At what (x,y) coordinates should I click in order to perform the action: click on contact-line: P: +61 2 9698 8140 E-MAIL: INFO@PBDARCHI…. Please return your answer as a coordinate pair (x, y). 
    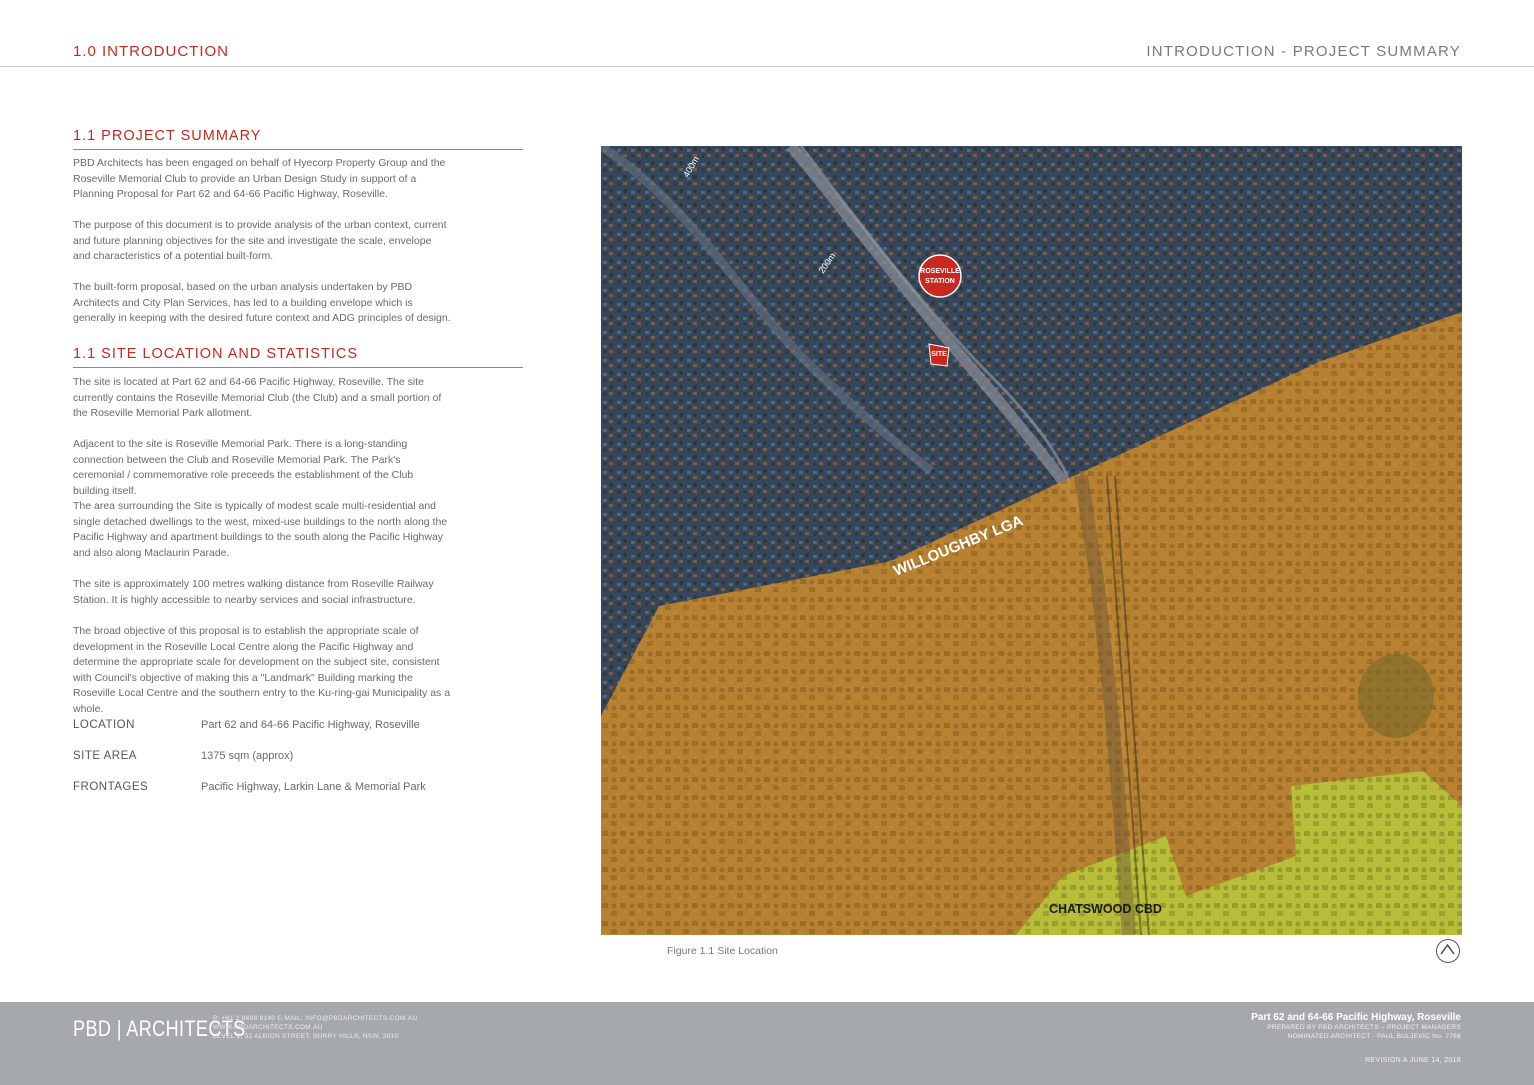
    Looking at the image, I should click on (315, 1018).